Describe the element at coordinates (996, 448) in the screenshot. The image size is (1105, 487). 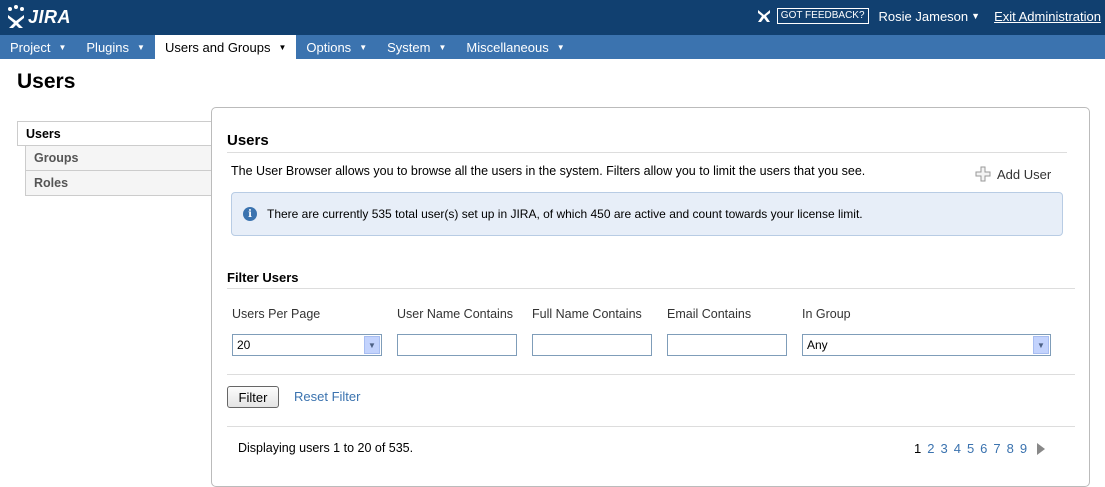
I see `page-link: 7` at that location.